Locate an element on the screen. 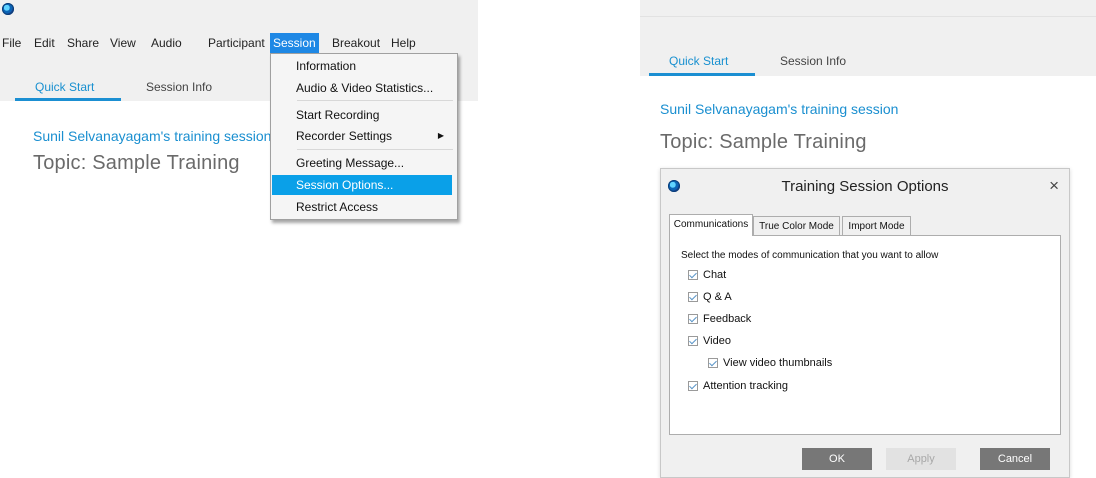  submenu-arrow-icon: ▶ is located at coordinates (440, 135).